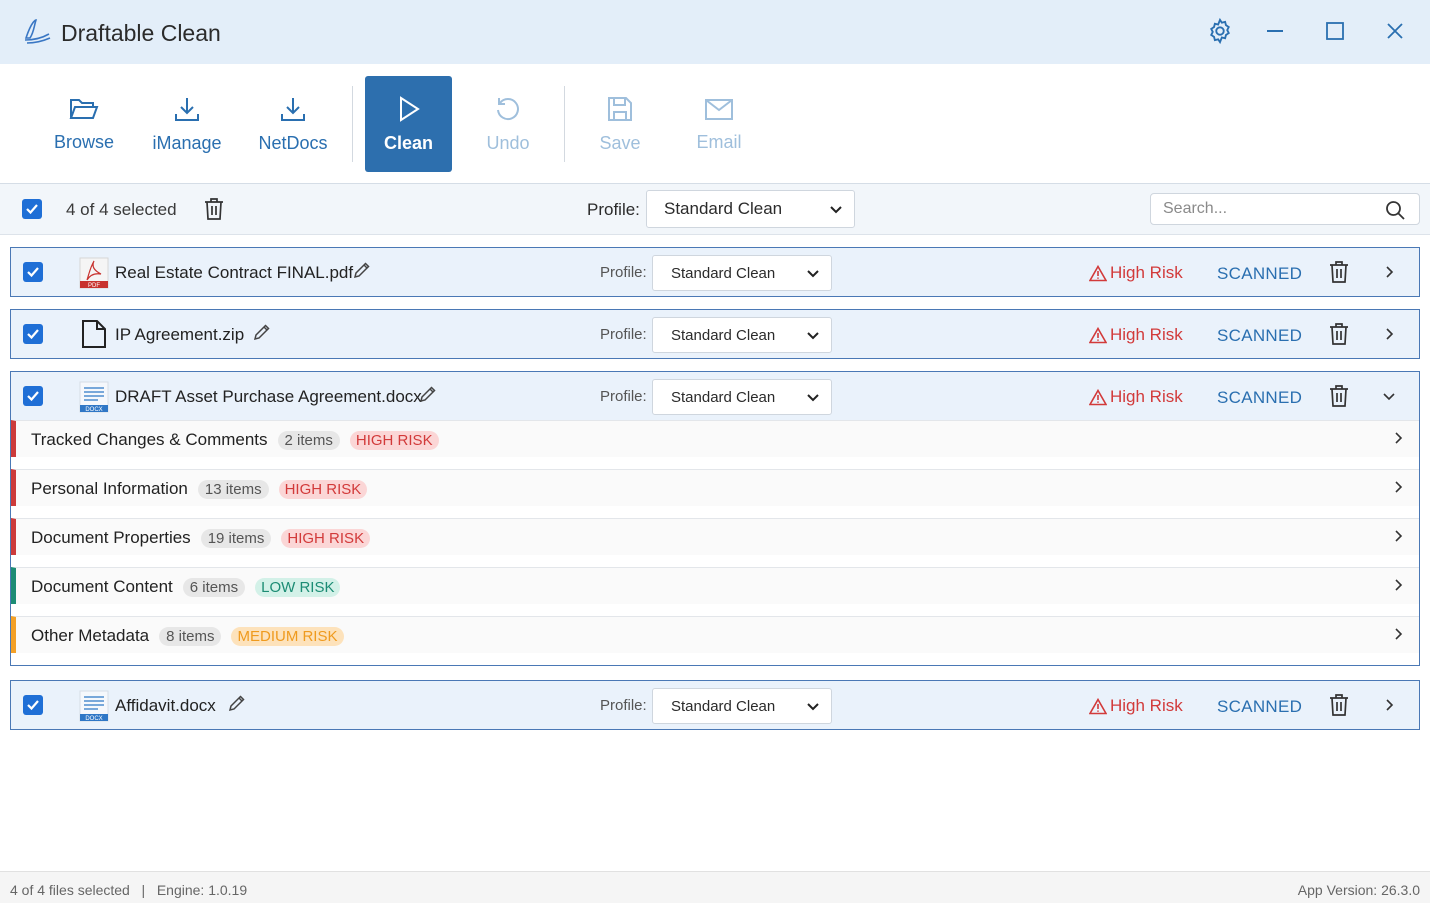  I want to click on pdf-type-label: PDF, so click(94, 286).